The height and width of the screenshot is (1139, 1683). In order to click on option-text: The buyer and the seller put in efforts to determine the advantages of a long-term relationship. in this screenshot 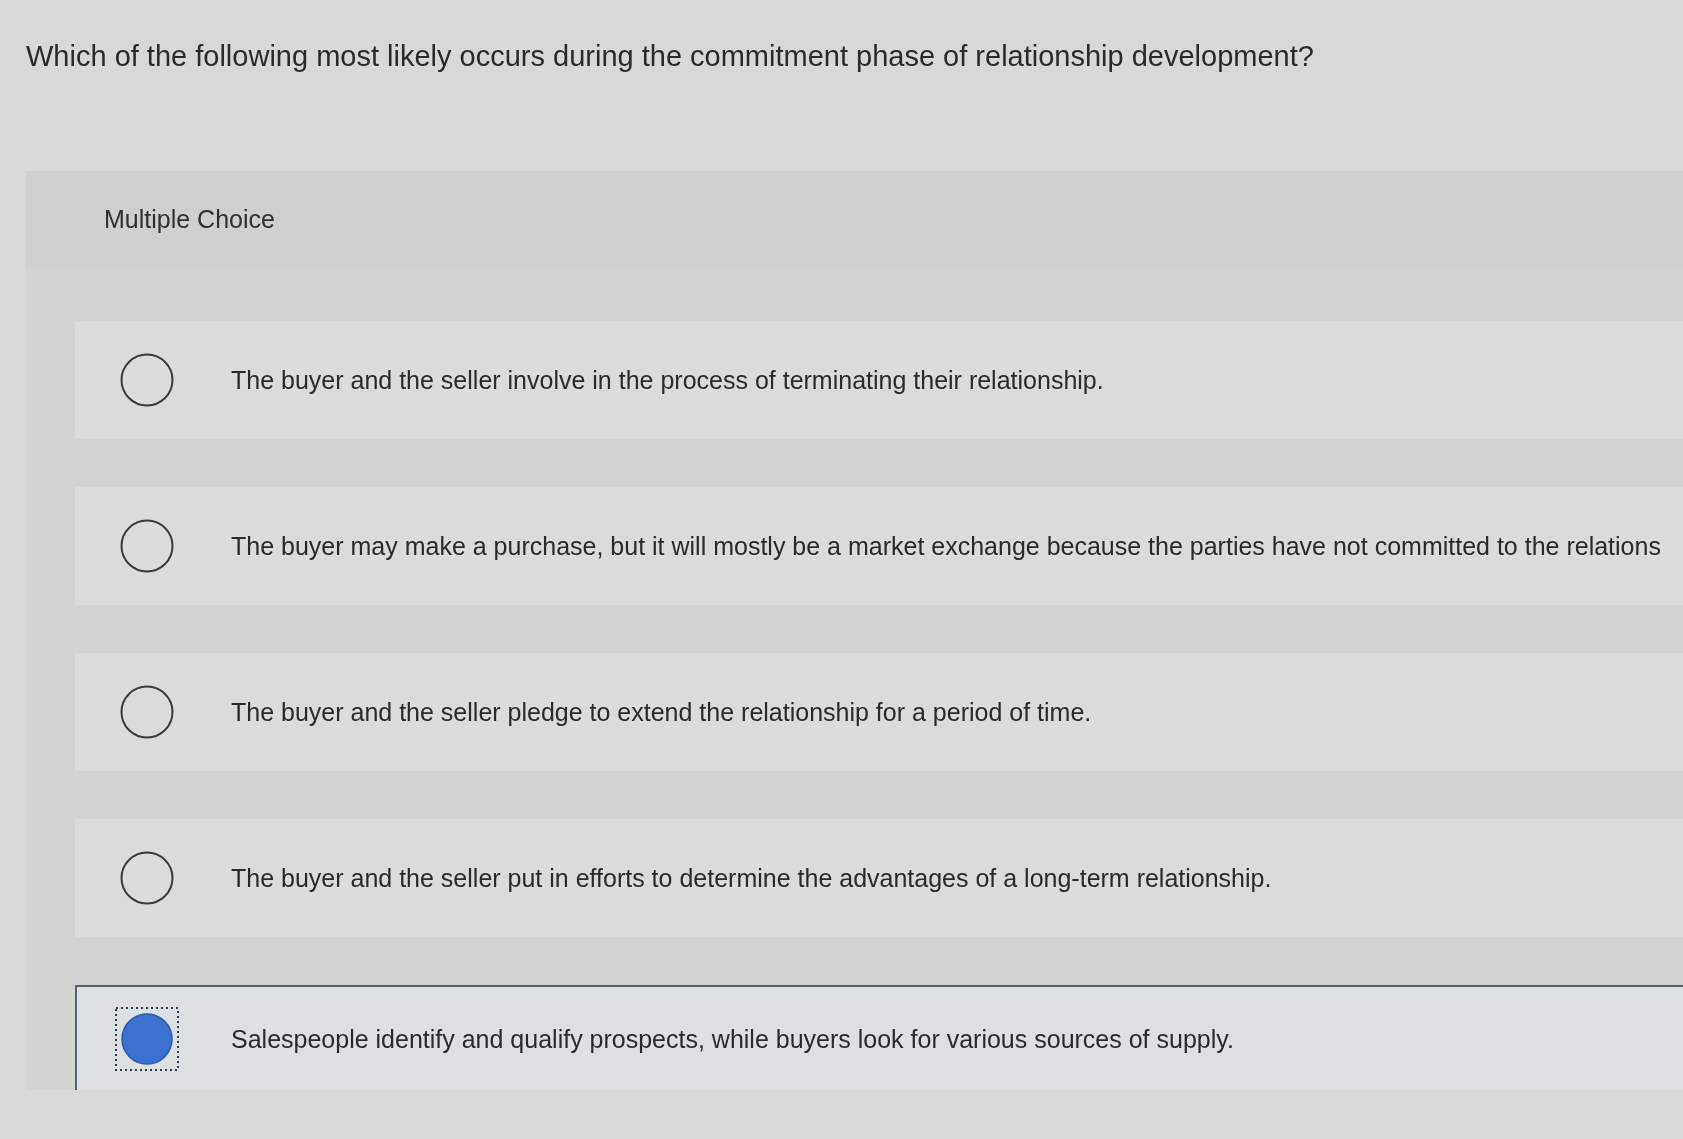, I will do `click(751, 878)`.